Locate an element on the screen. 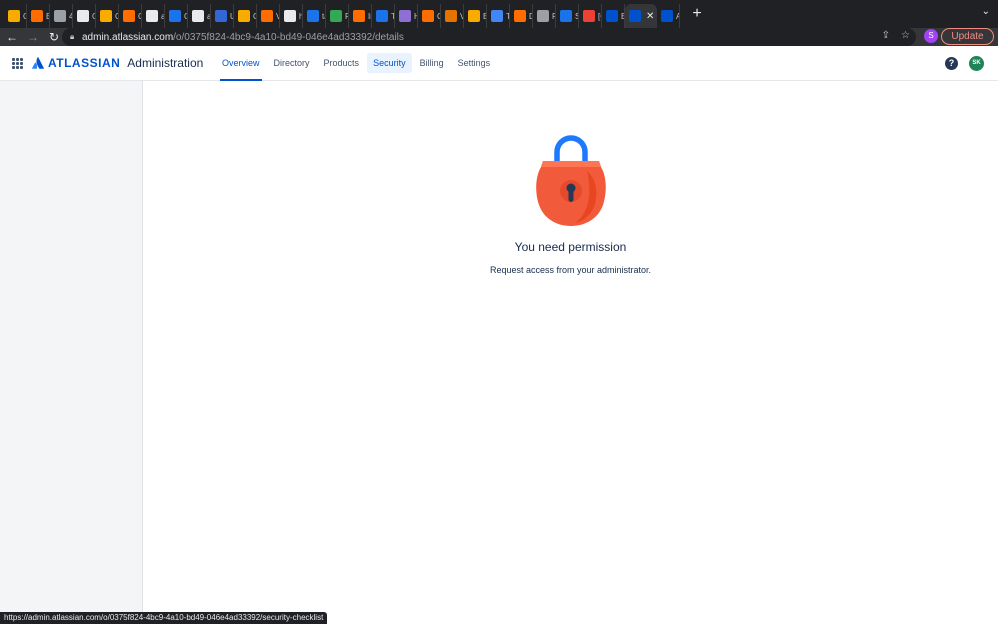 The image size is (998, 624). browser-tab: CL is located at coordinates (130, 16).